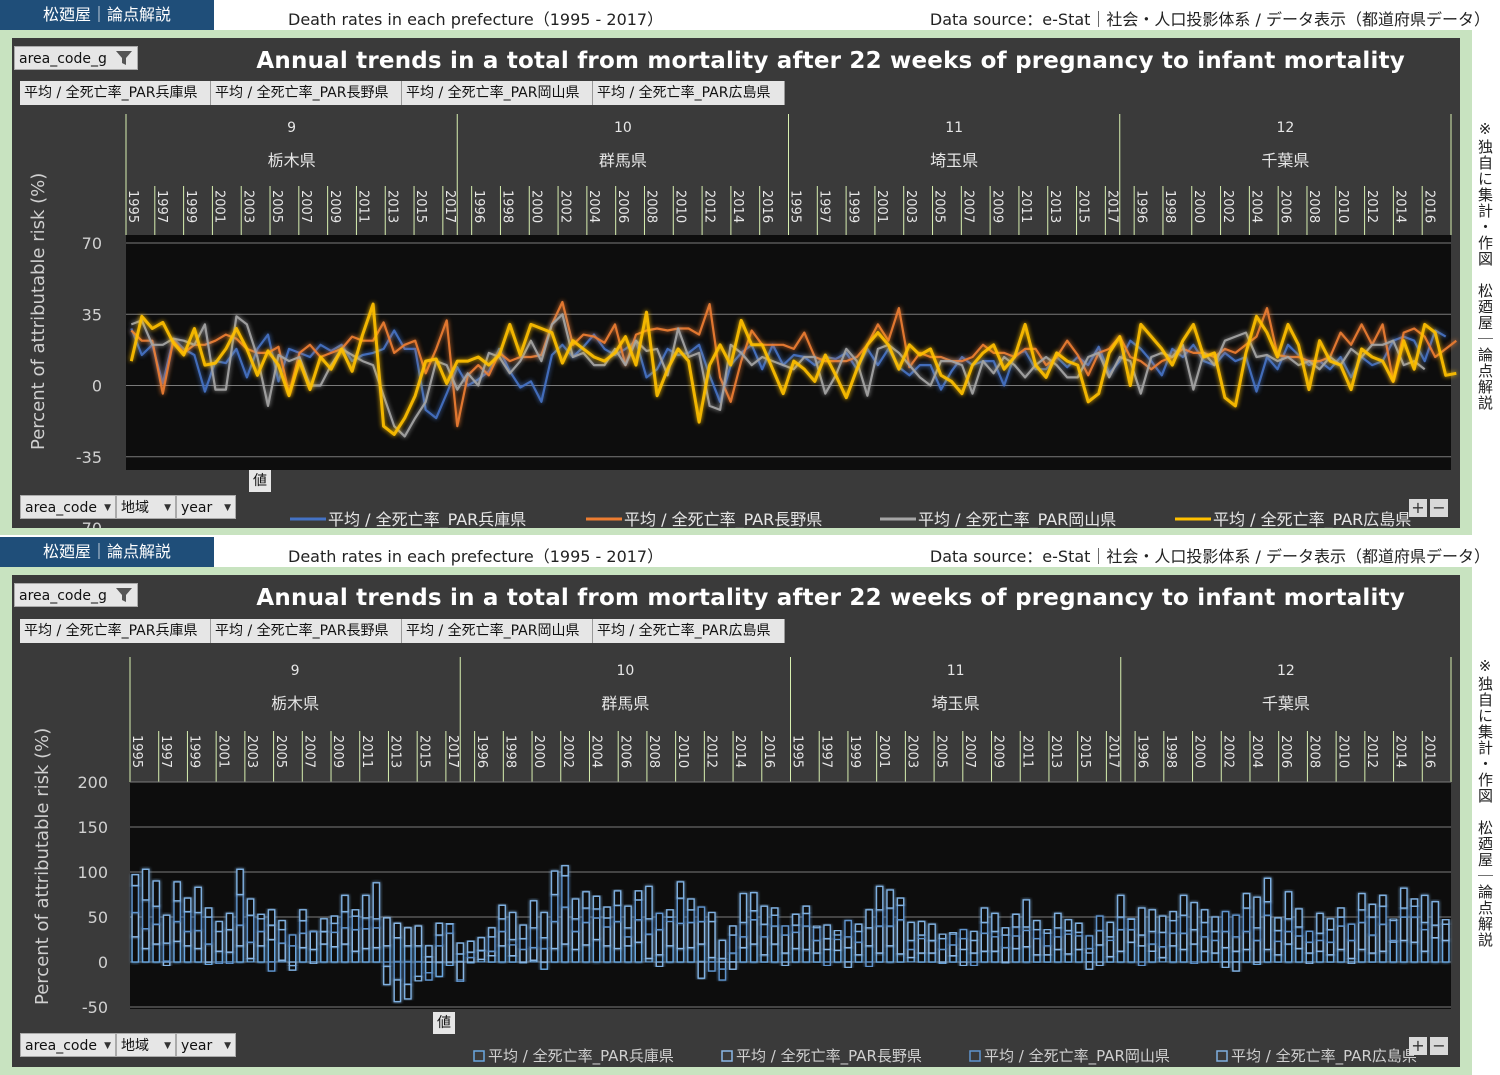  What do you see at coordinates (795, 206) in the screenshot?
I see `year-tick-label: 1995` at bounding box center [795, 206].